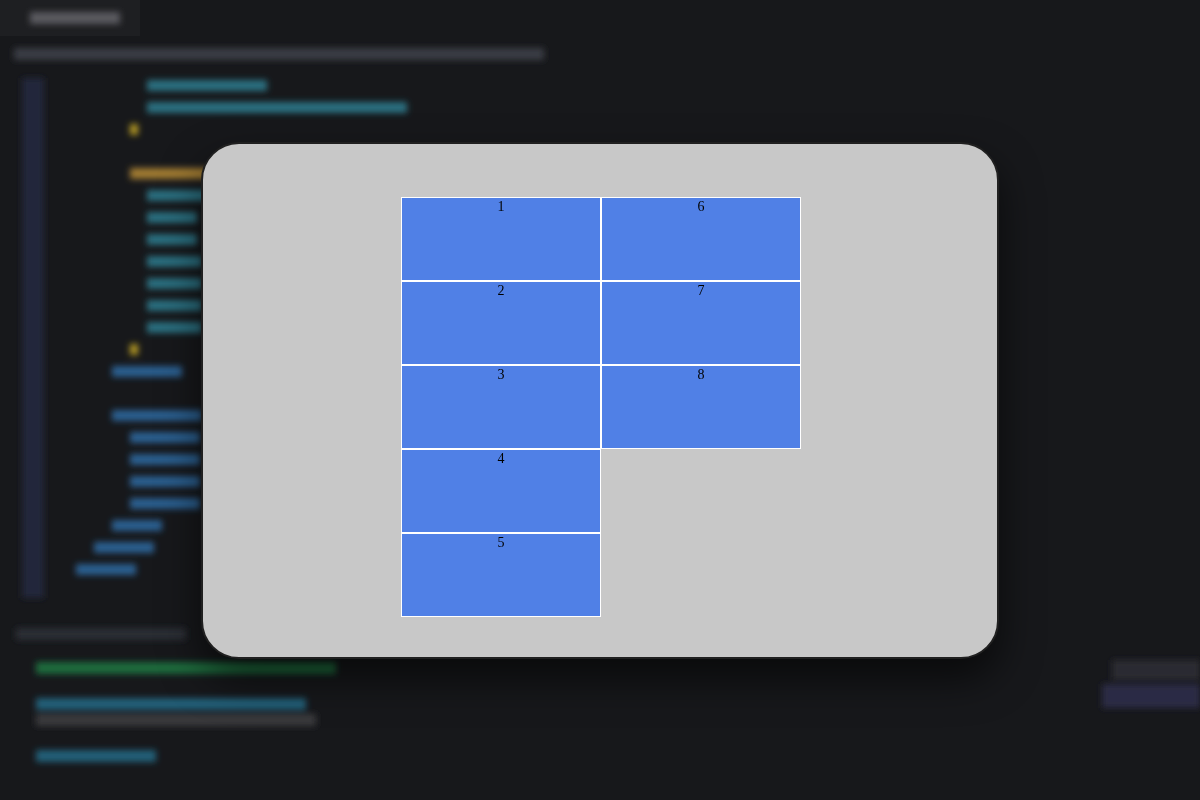  Describe the element at coordinates (701, 323) in the screenshot. I see `flex-child: 7` at that location.